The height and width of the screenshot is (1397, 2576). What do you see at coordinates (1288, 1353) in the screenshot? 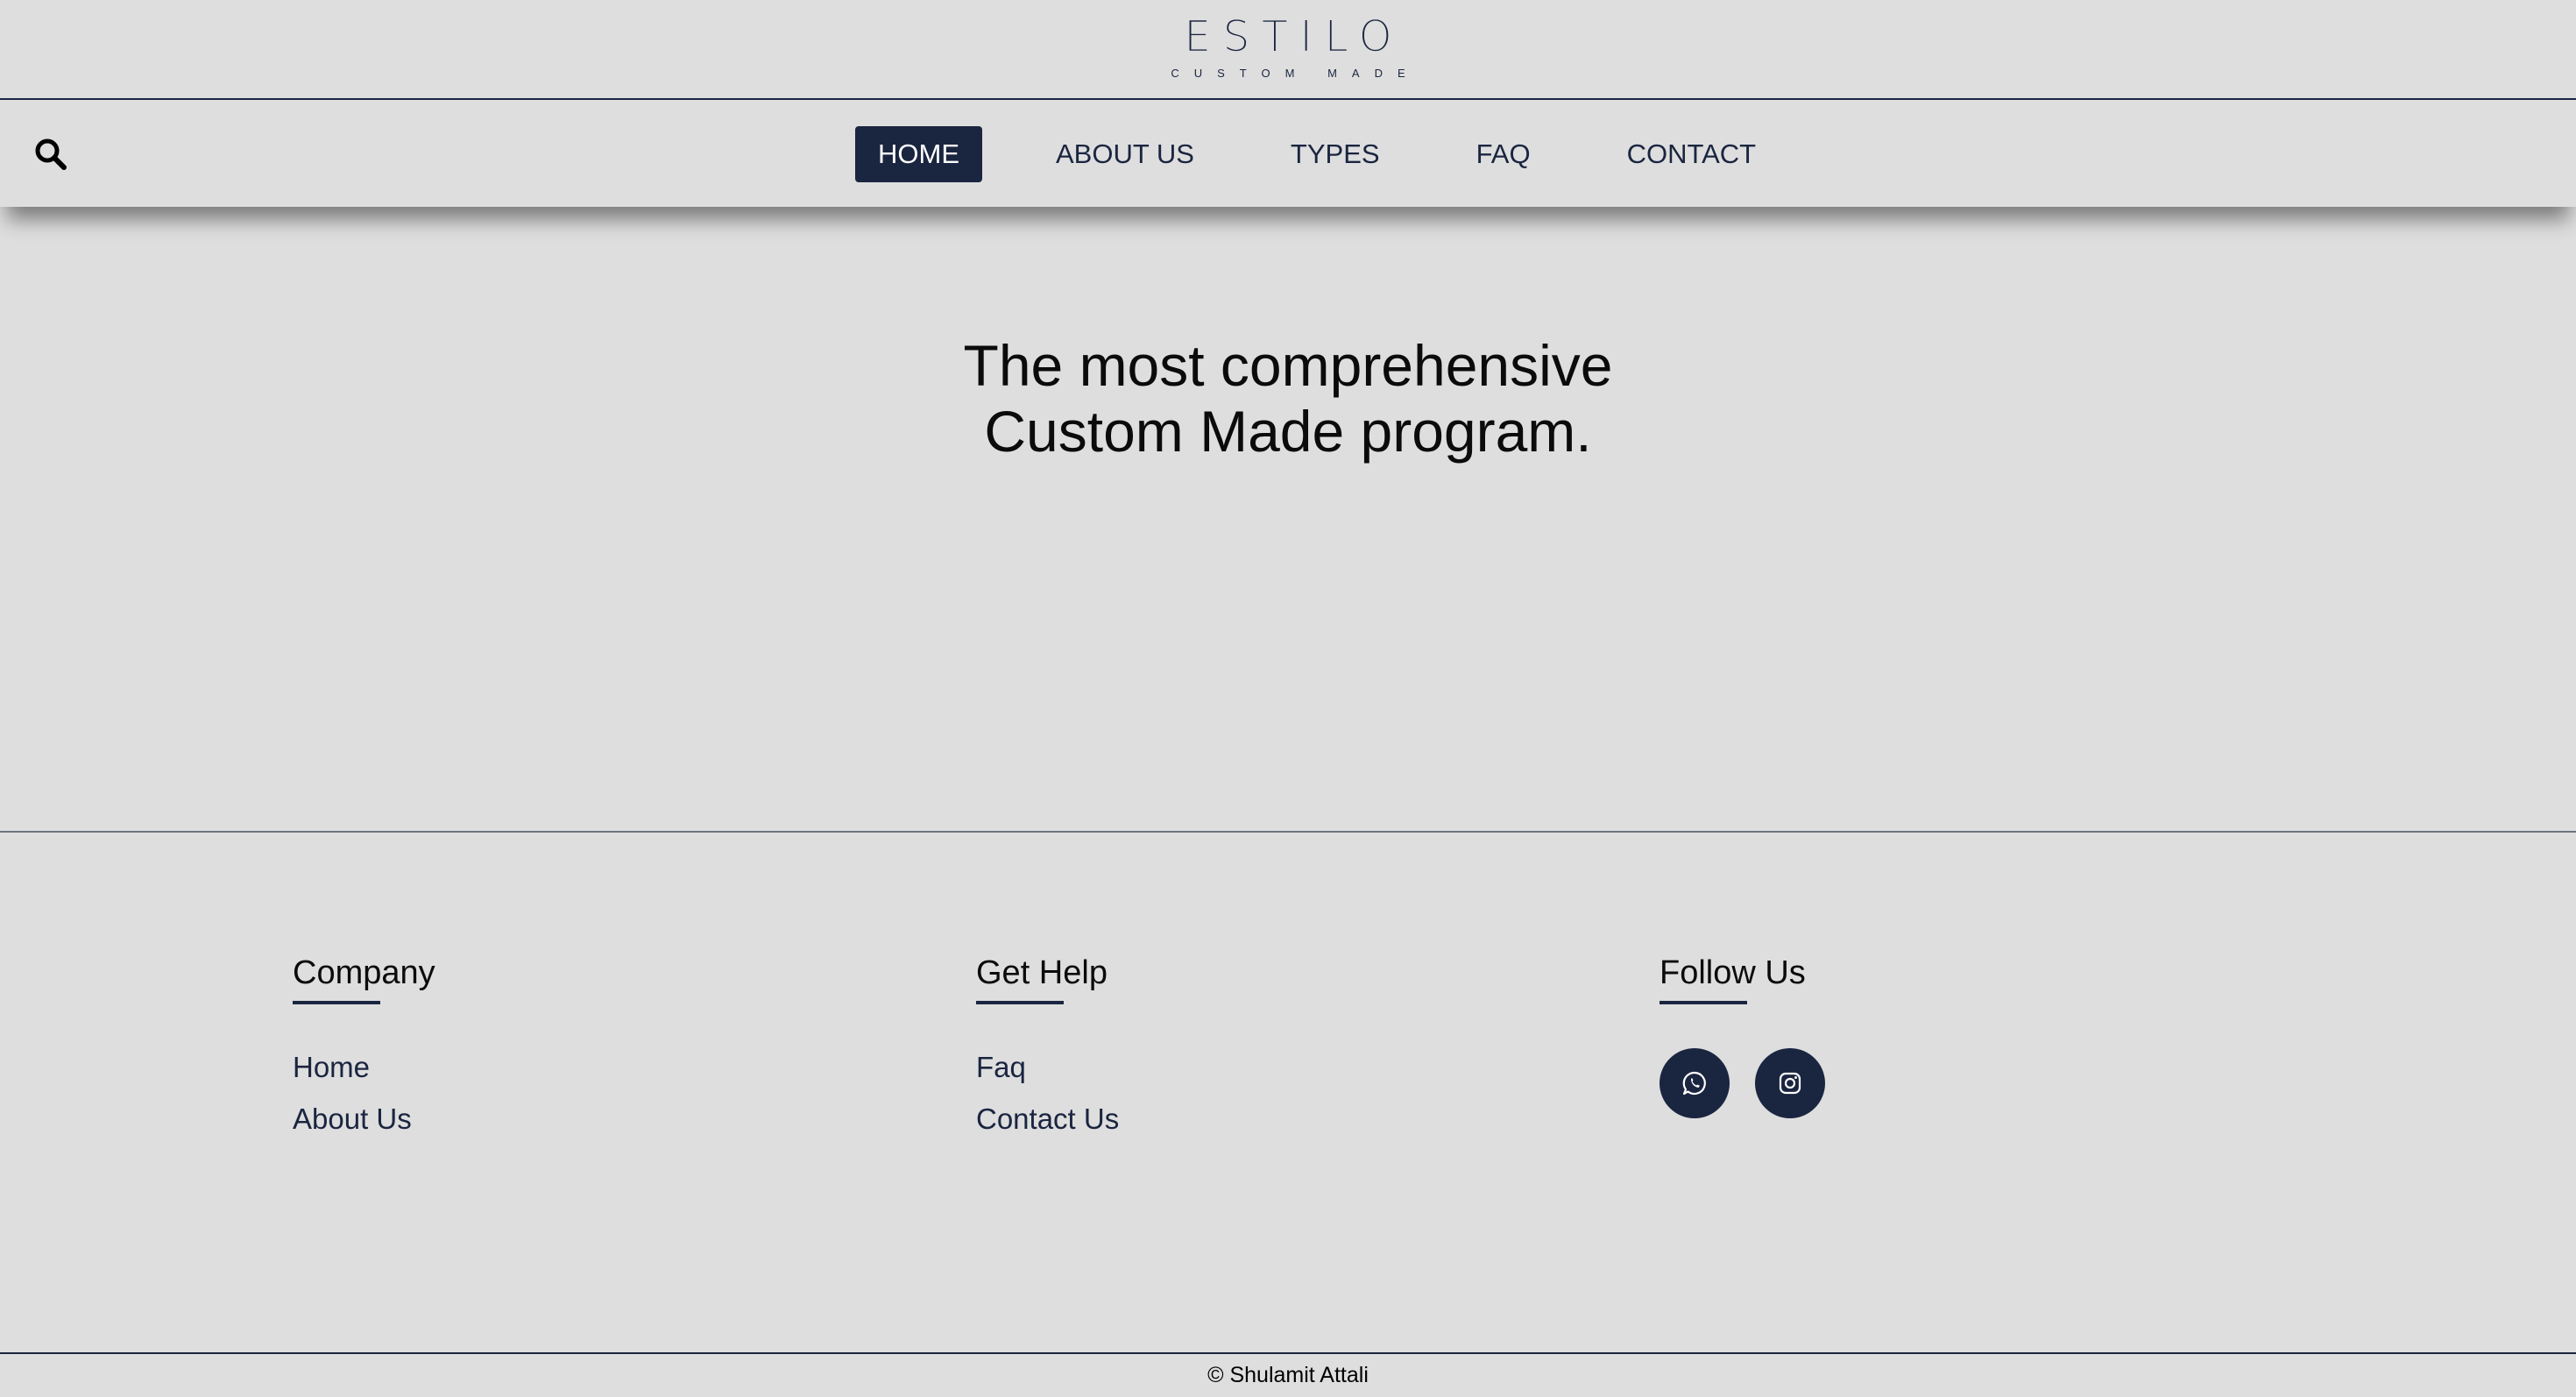
I see `copyright-divider` at bounding box center [1288, 1353].